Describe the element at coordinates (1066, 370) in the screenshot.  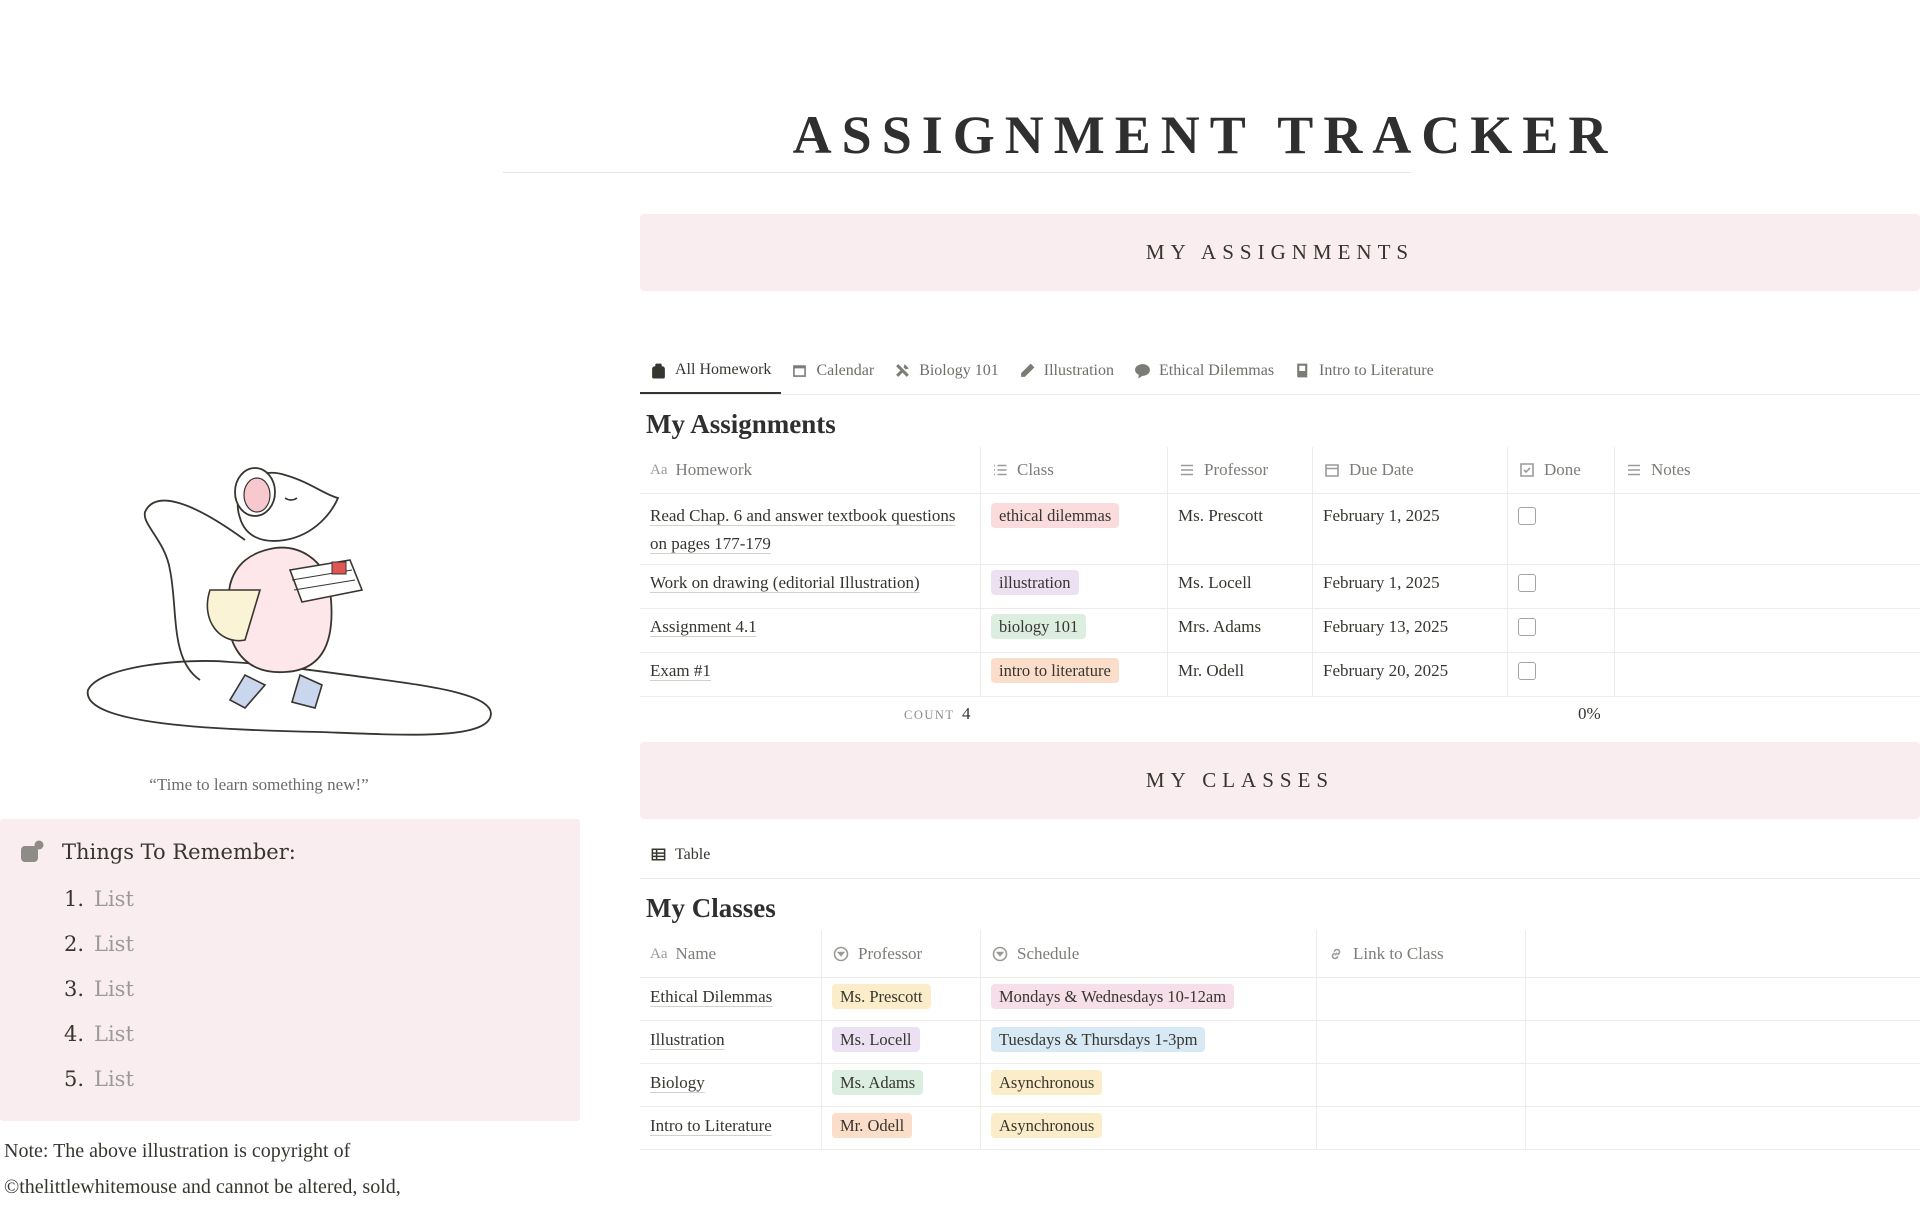
I see `tab-illustration: Illustration` at that location.